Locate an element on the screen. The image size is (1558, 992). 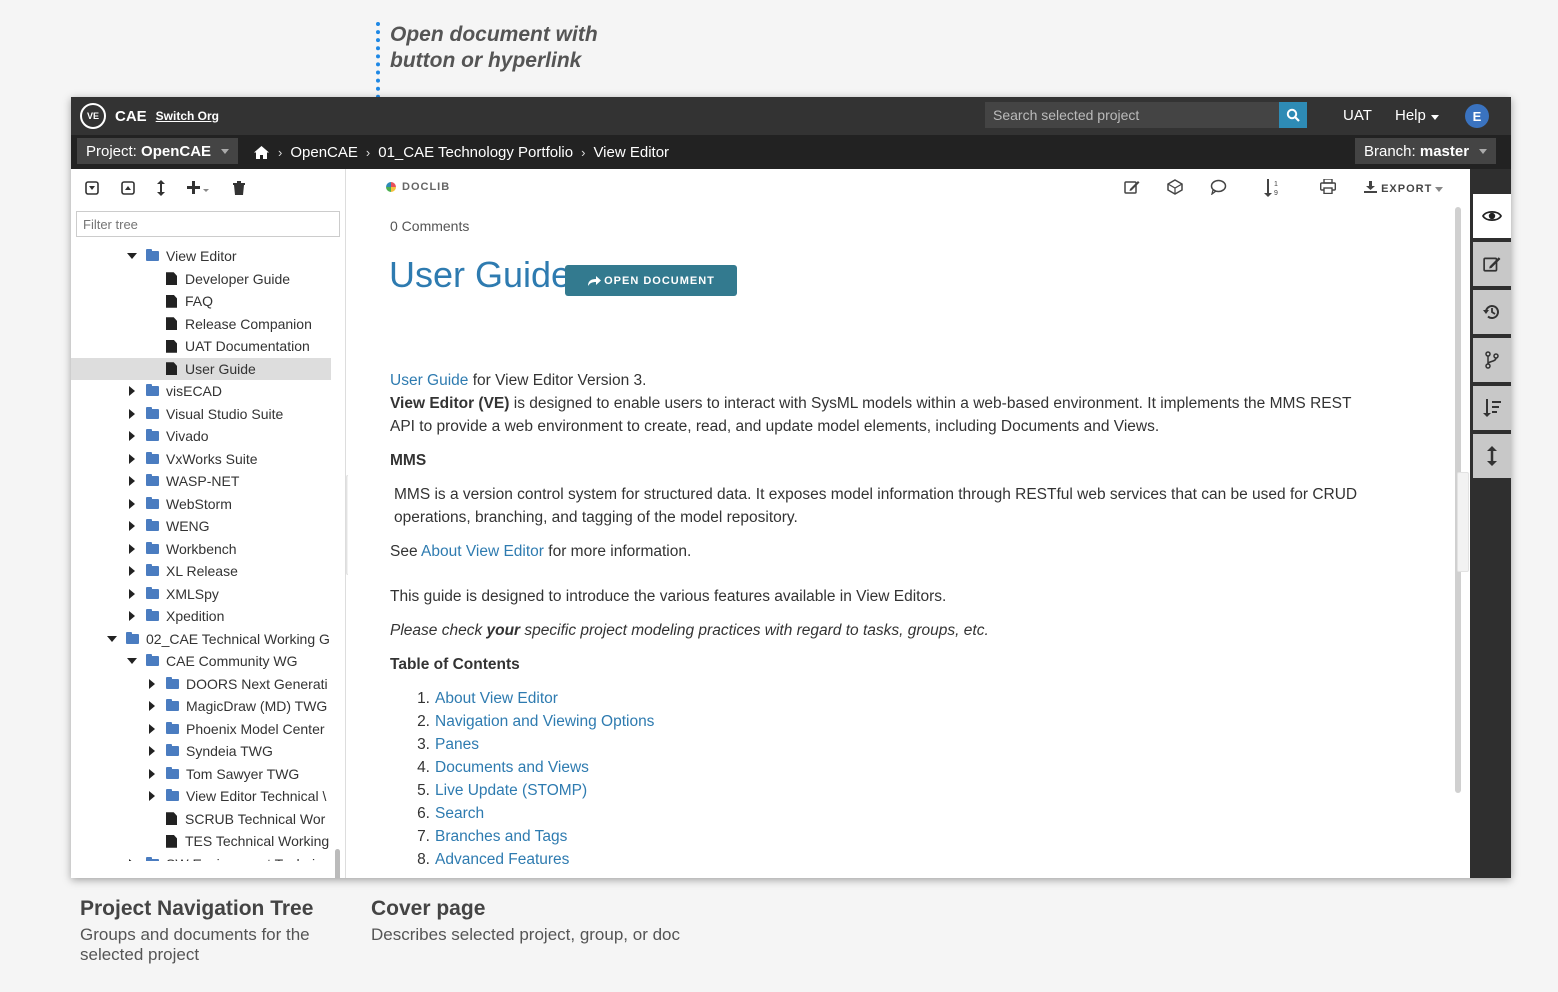
element-cube-icon is located at coordinates (1175, 187).